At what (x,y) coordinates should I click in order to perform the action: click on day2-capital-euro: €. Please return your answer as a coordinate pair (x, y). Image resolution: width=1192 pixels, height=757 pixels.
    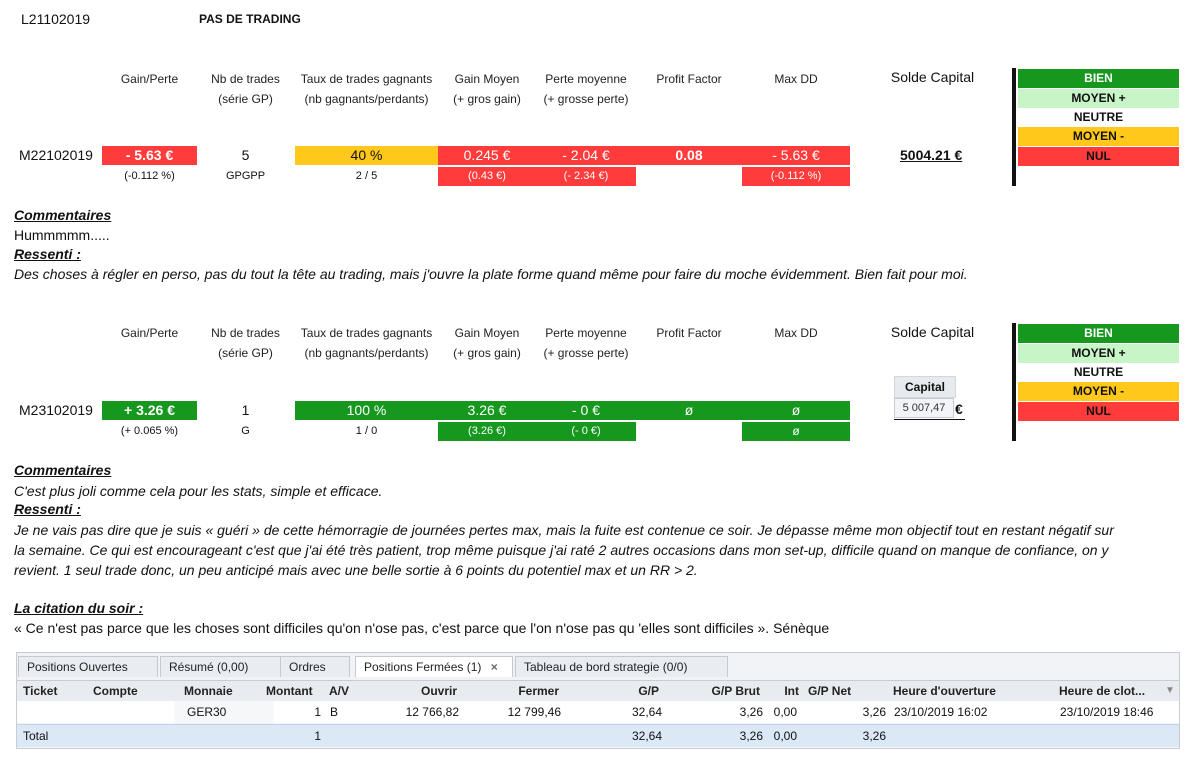
    Looking at the image, I should click on (959, 409).